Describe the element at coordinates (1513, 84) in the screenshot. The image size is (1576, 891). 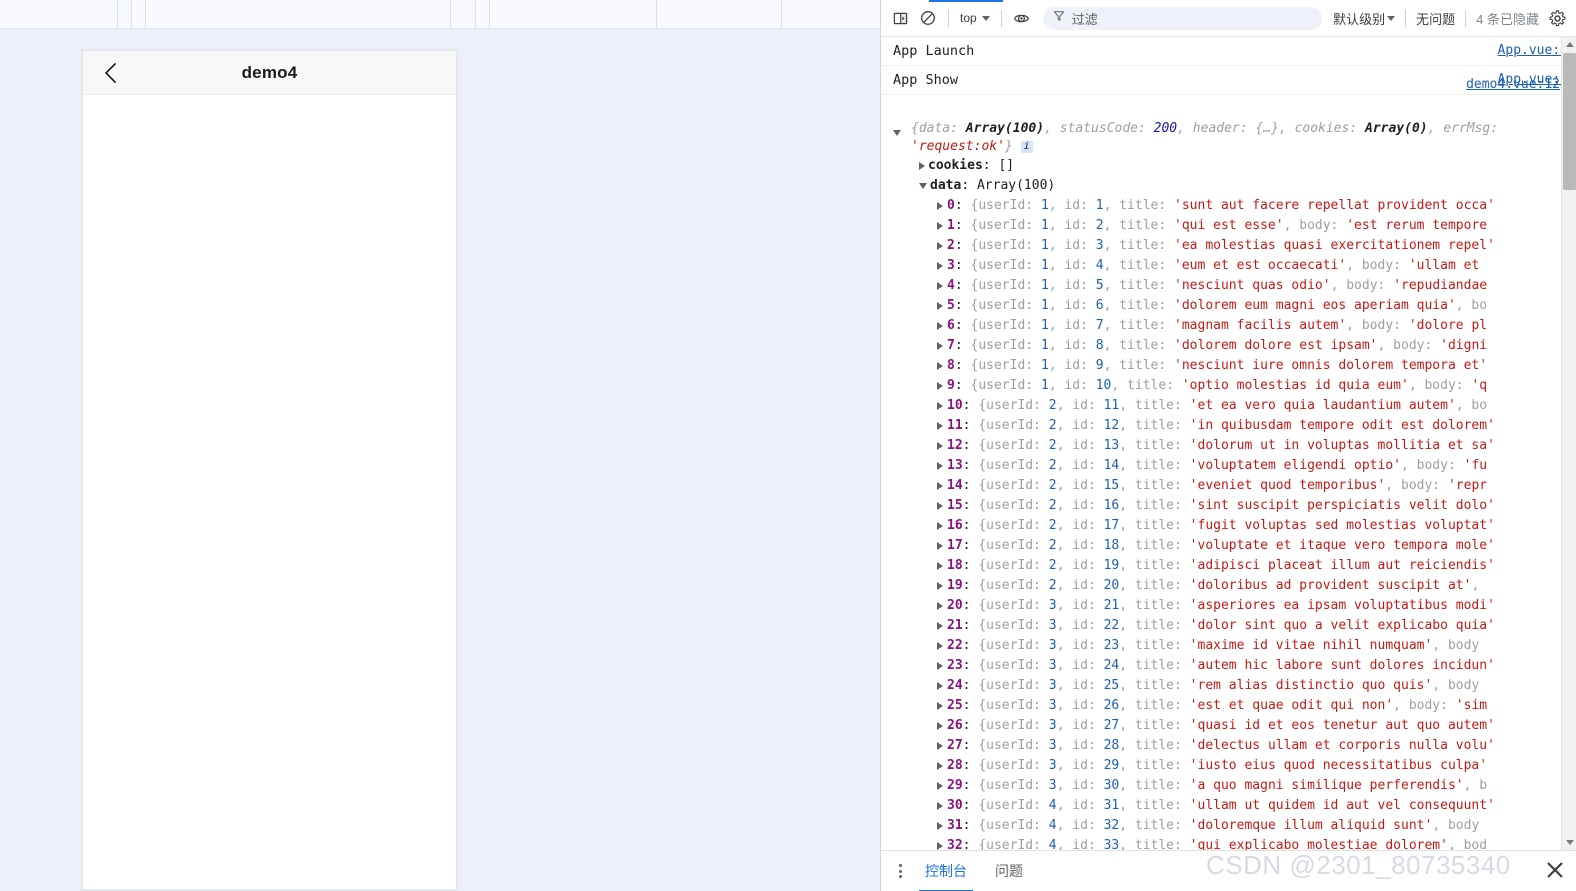
I see `source-link: demo4.vue:12` at that location.